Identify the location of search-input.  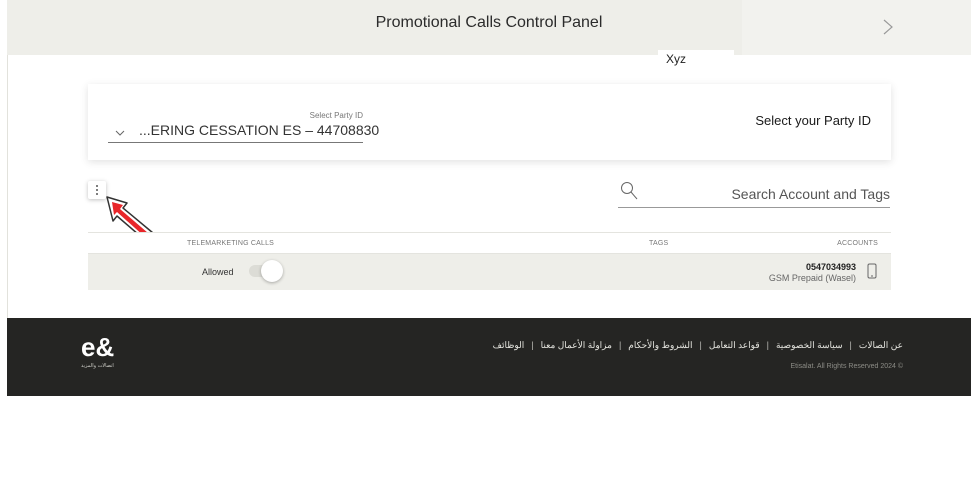
(768, 194).